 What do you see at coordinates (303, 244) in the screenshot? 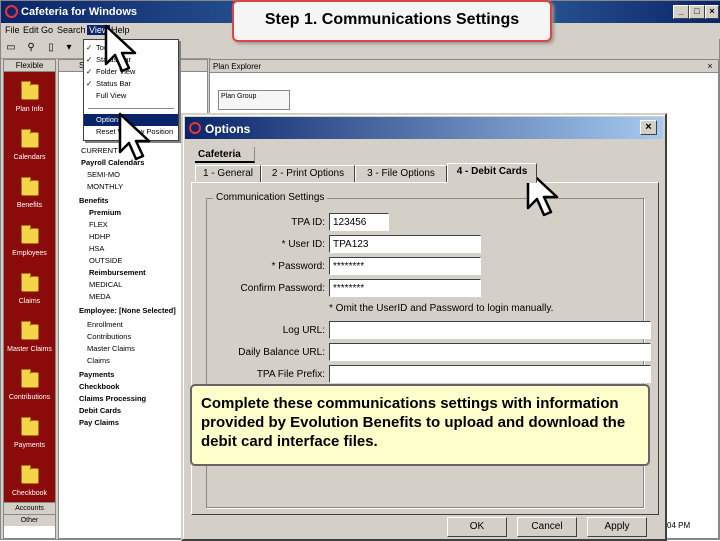
I see `user-id-label: * User ID:` at bounding box center [303, 244].